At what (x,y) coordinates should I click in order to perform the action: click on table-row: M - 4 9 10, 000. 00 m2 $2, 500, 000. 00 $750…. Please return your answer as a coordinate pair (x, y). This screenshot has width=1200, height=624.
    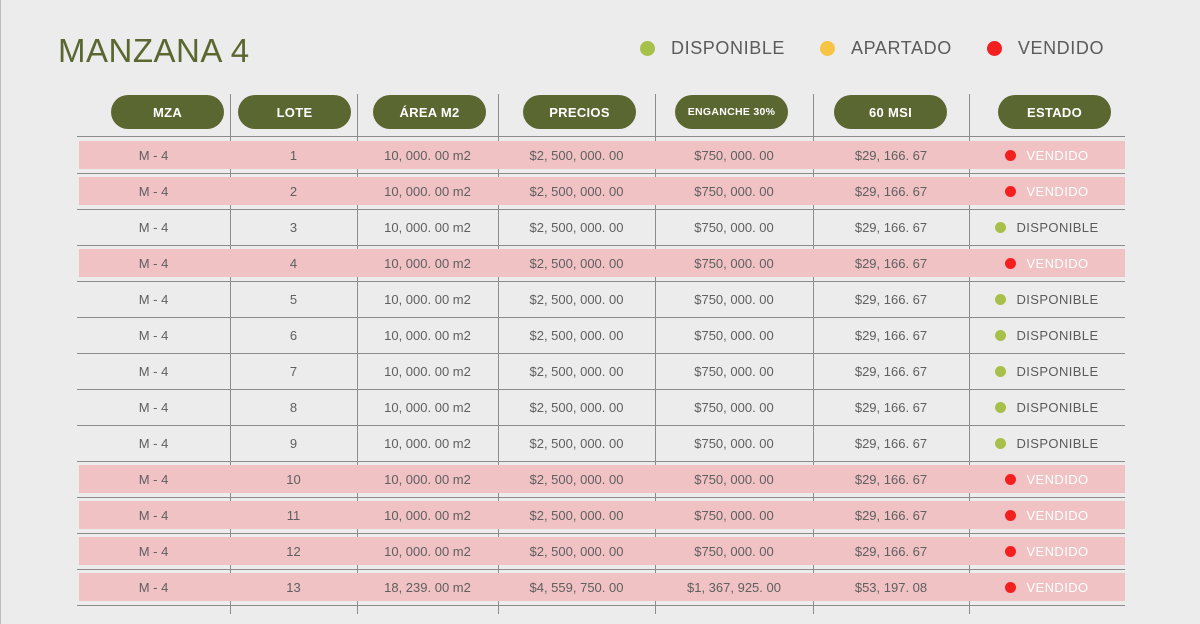
    Looking at the image, I should click on (601, 443).